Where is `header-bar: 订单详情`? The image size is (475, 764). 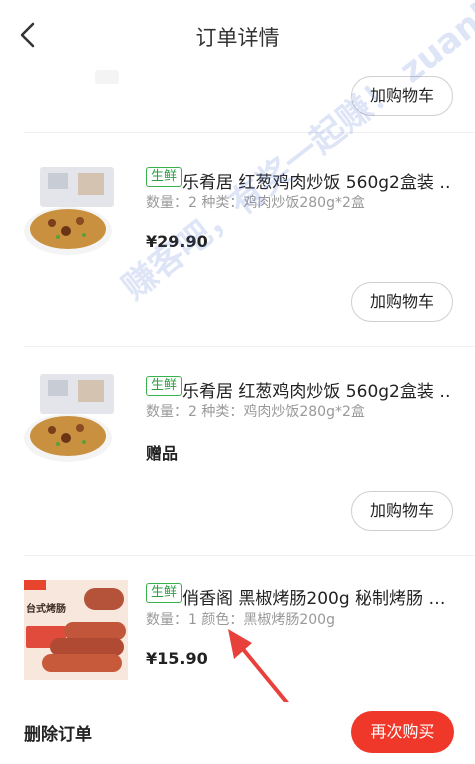 header-bar: 订单详情 is located at coordinates (237, 35).